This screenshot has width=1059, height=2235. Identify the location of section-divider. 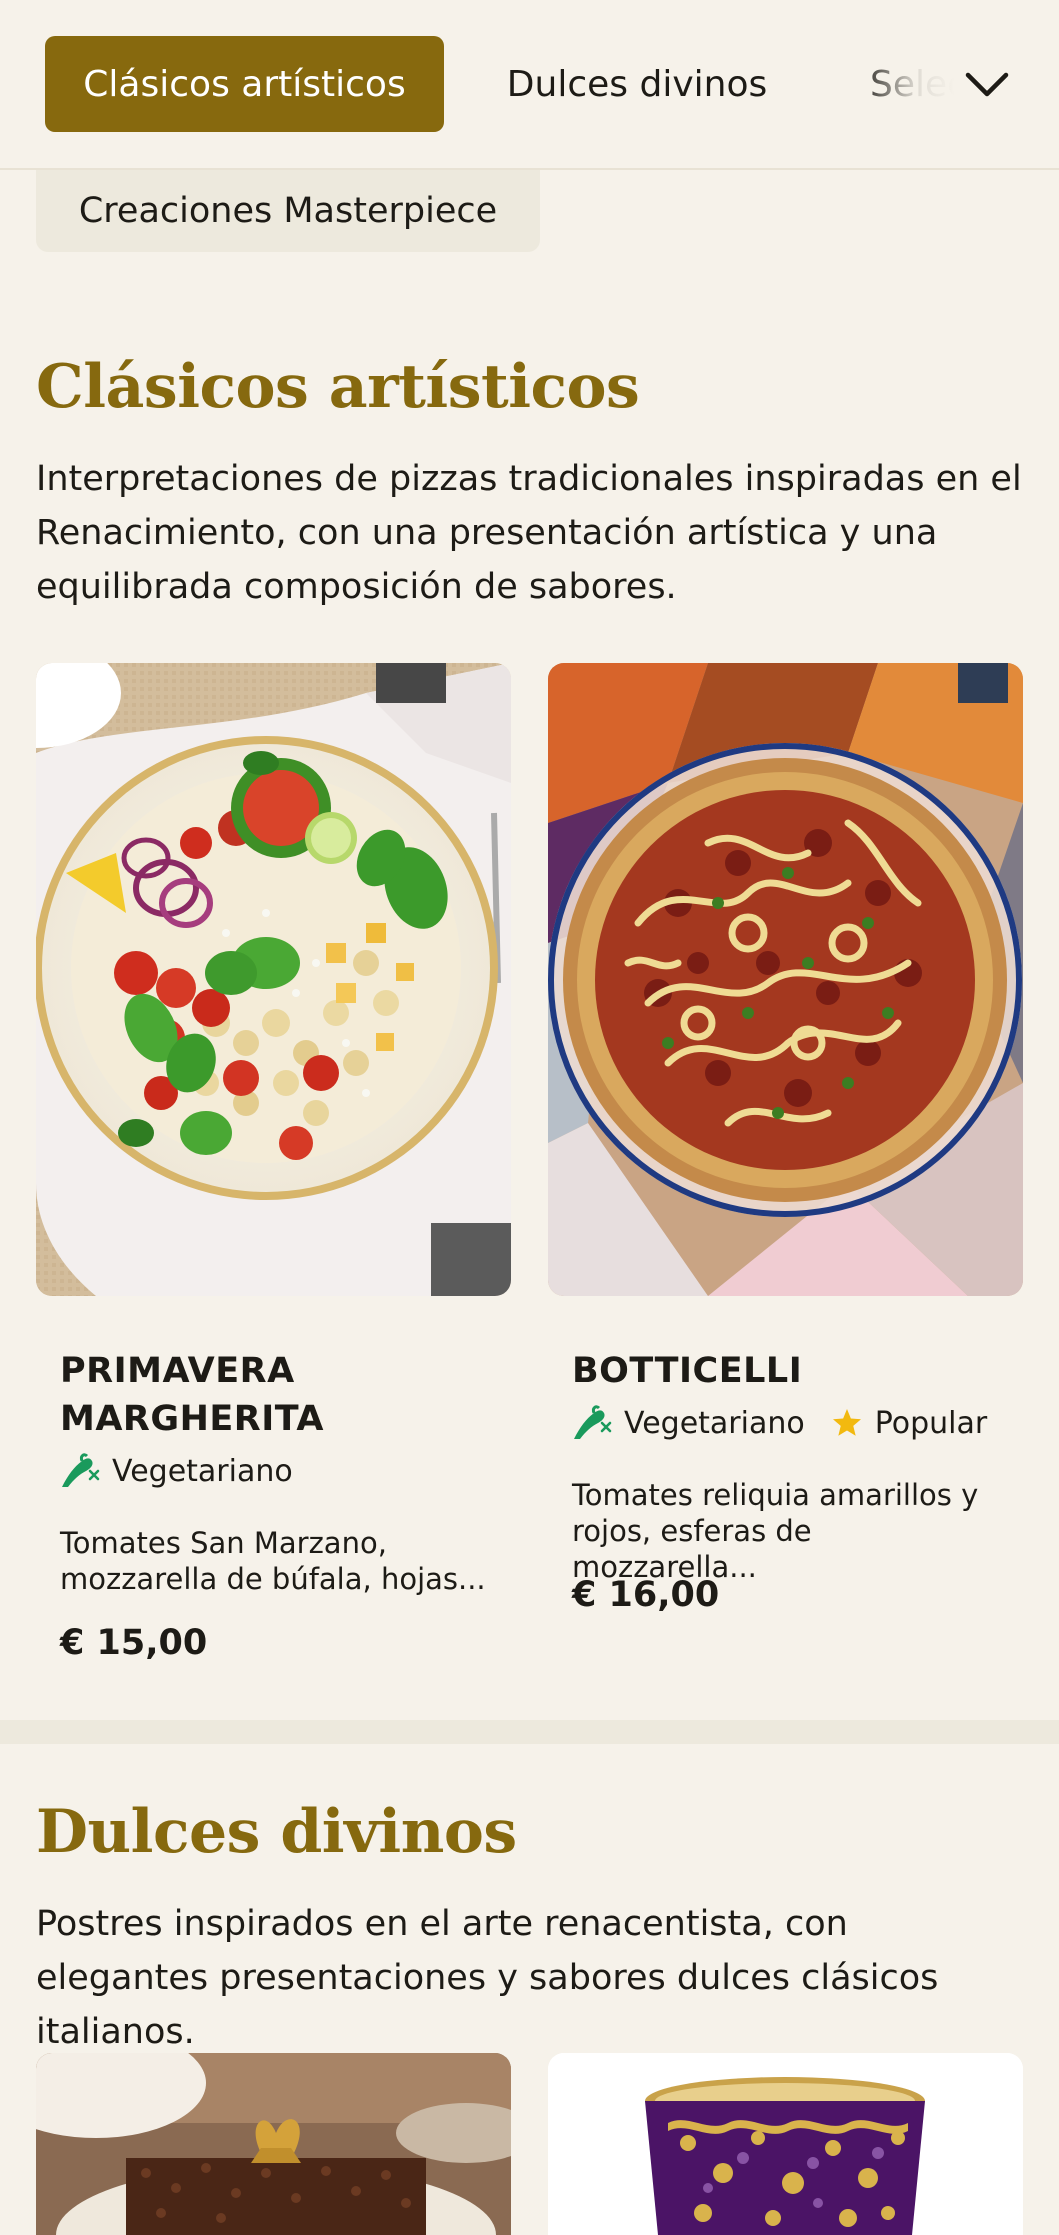
(529, 1732).